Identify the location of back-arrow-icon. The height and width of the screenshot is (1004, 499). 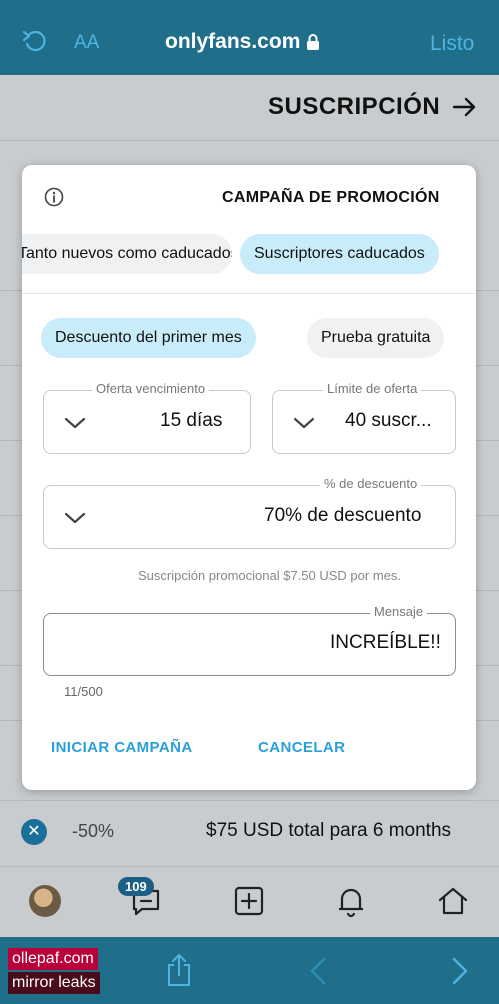
(464, 107).